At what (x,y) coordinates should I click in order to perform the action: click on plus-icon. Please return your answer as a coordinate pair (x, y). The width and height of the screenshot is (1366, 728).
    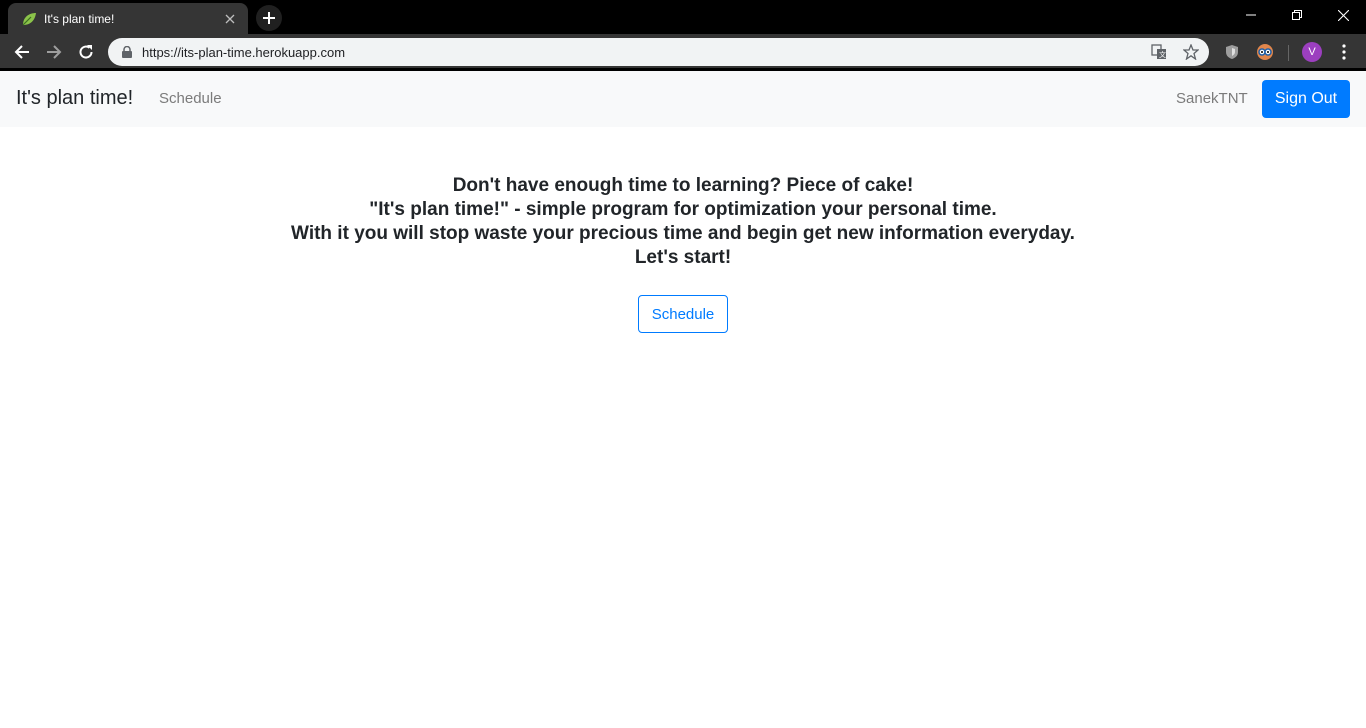
    Looking at the image, I should click on (269, 18).